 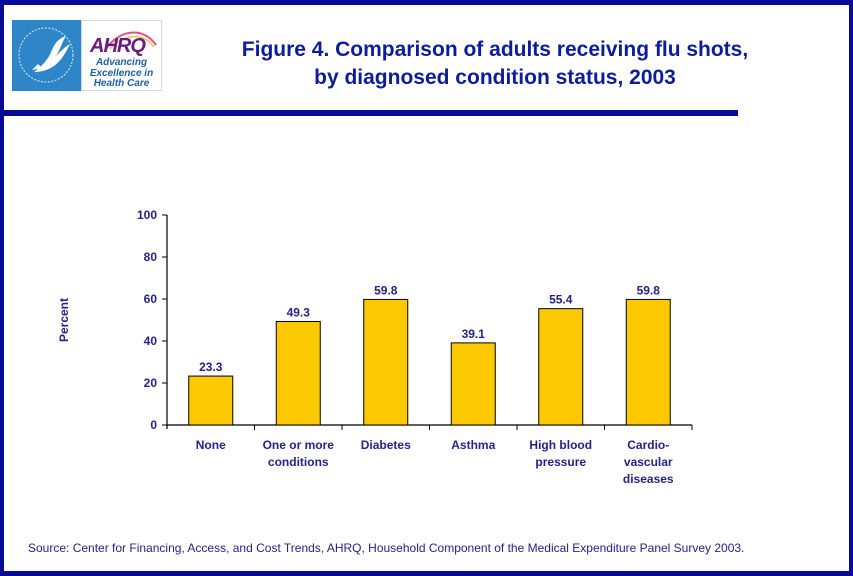 I want to click on x-category-label-line: None, so click(x=211, y=445).